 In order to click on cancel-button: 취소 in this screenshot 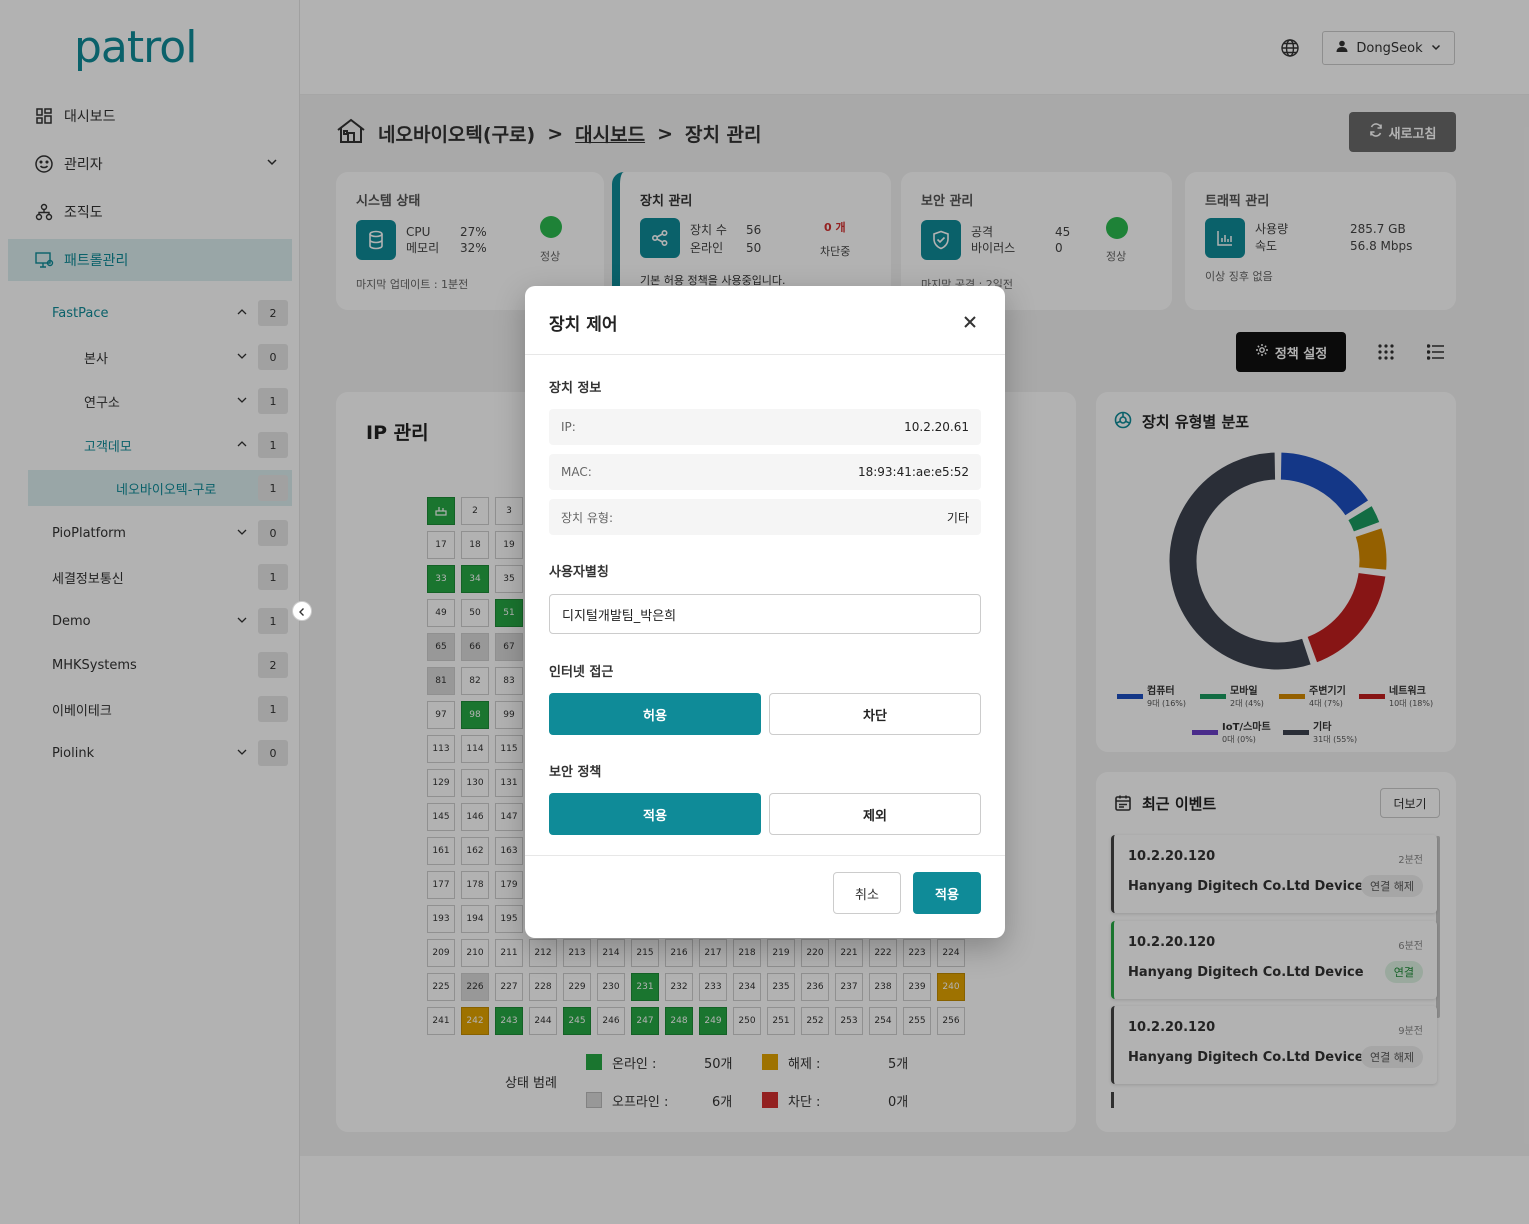, I will do `click(867, 893)`.